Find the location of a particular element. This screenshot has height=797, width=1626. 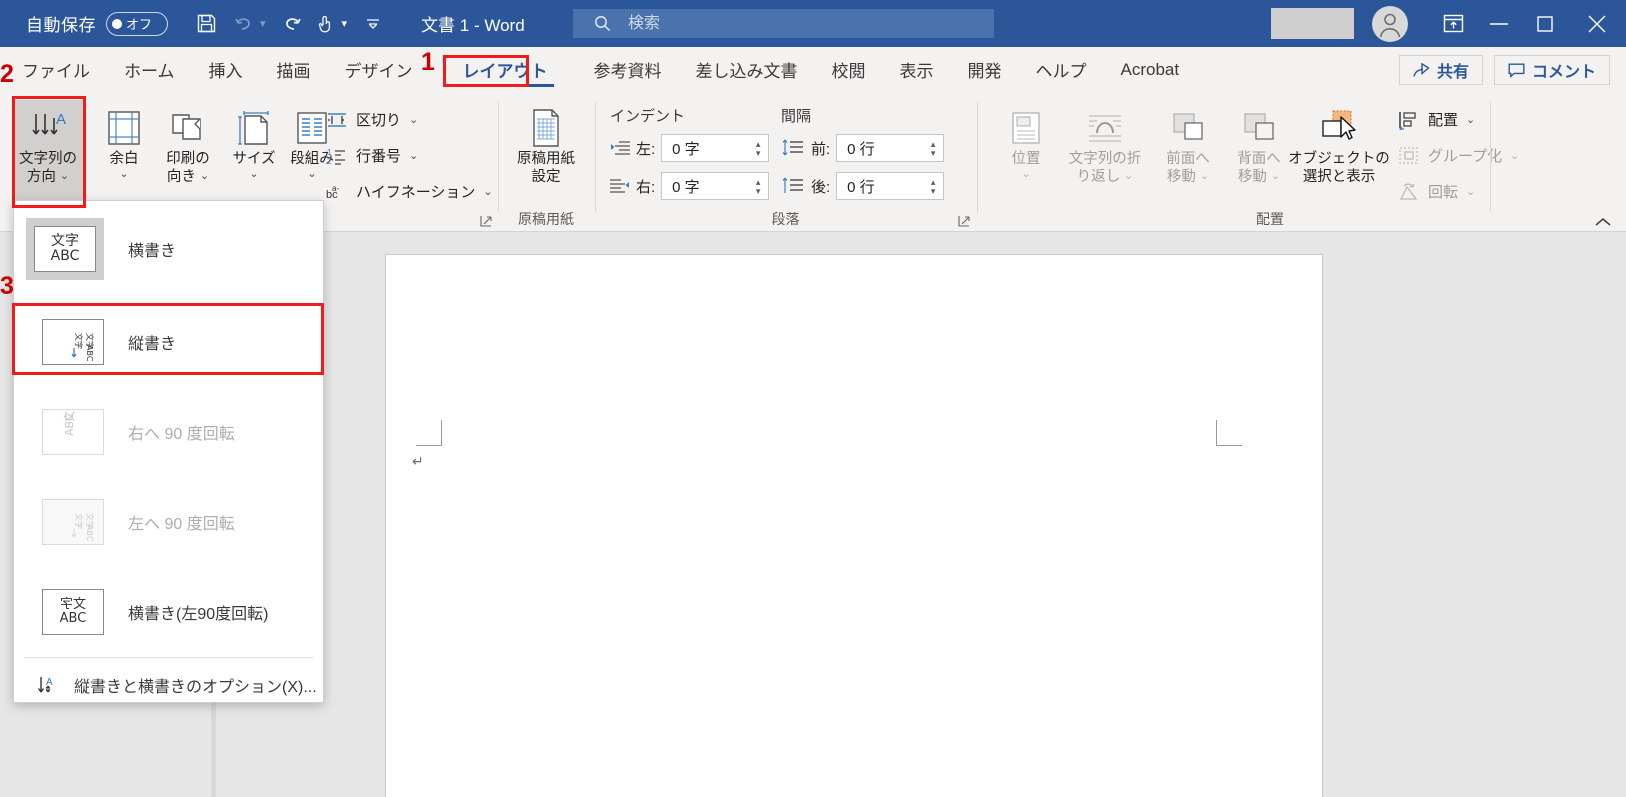

autosave-toggle: オフ is located at coordinates (137, 23).